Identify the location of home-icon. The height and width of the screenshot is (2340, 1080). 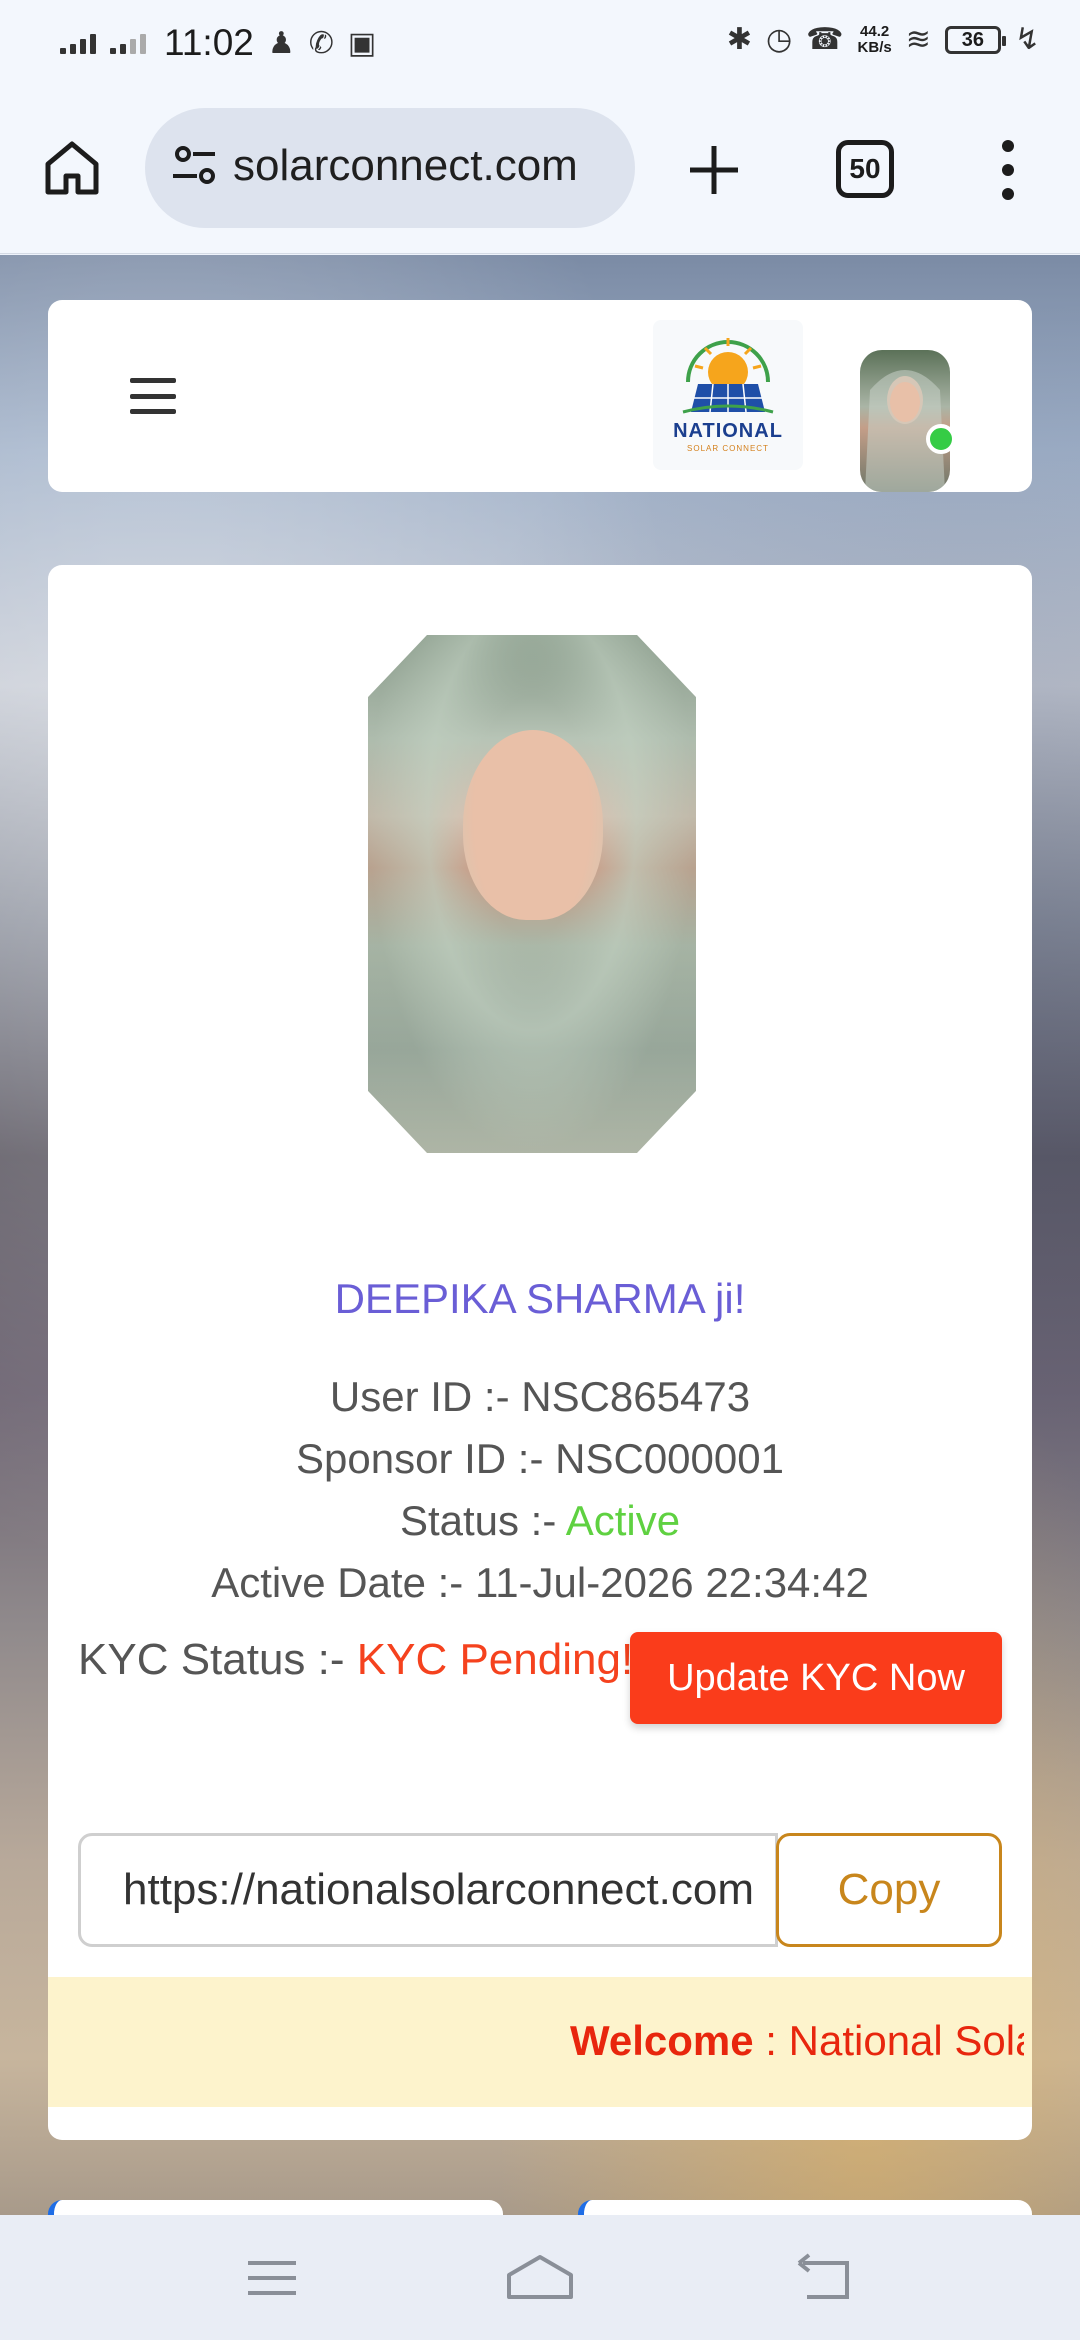
(72, 168).